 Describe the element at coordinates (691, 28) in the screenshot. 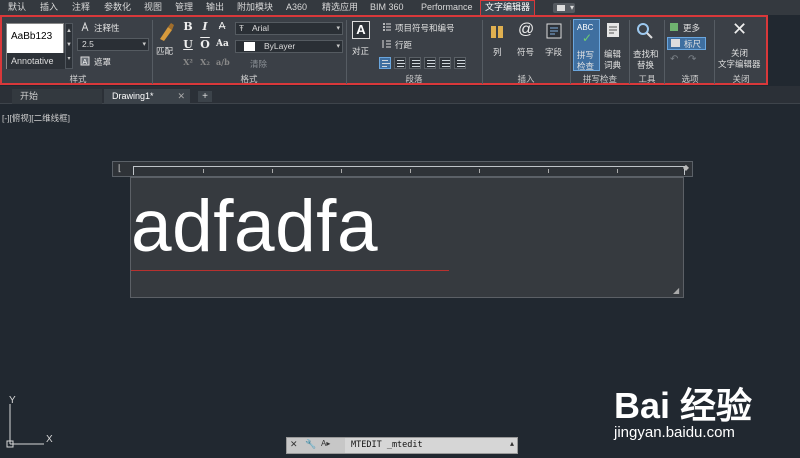

I see `more-label: 更多` at that location.